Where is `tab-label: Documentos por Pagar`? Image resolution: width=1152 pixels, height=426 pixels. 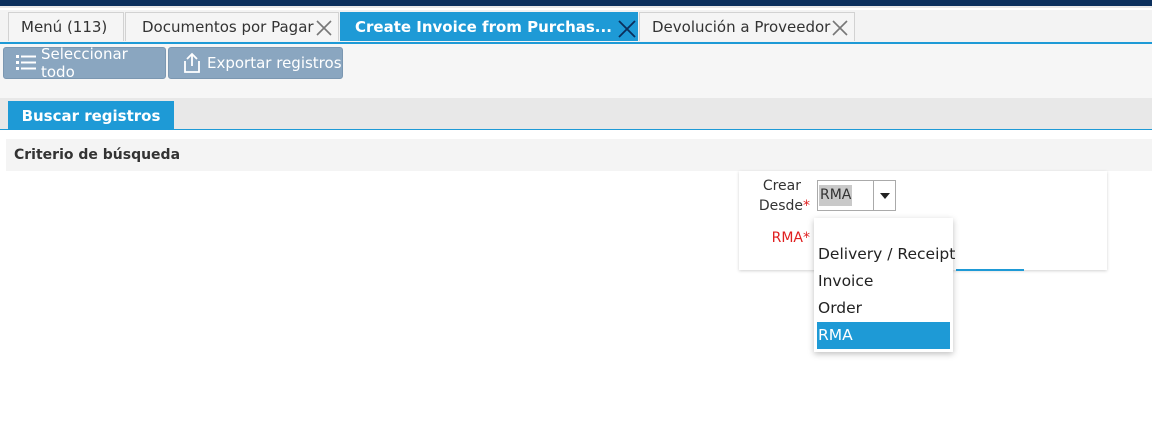 tab-label: Documentos por Pagar is located at coordinates (228, 27).